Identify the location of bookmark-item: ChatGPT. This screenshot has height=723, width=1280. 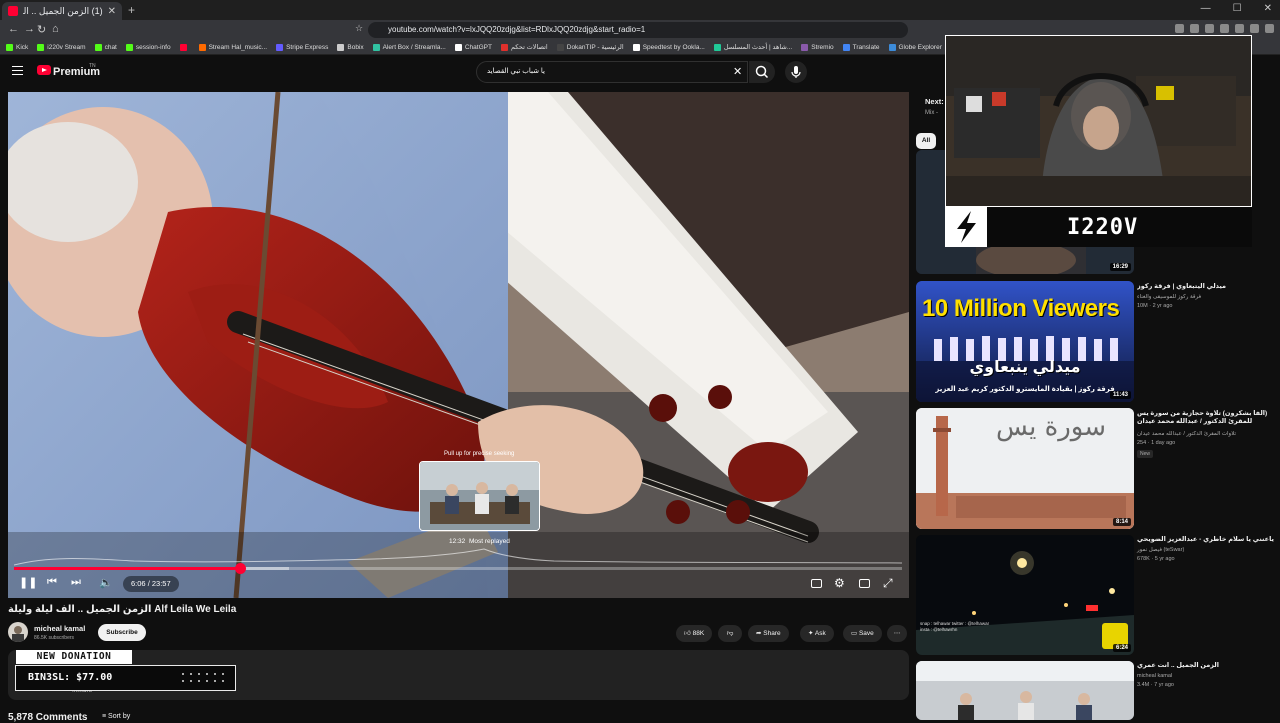
(473, 47).